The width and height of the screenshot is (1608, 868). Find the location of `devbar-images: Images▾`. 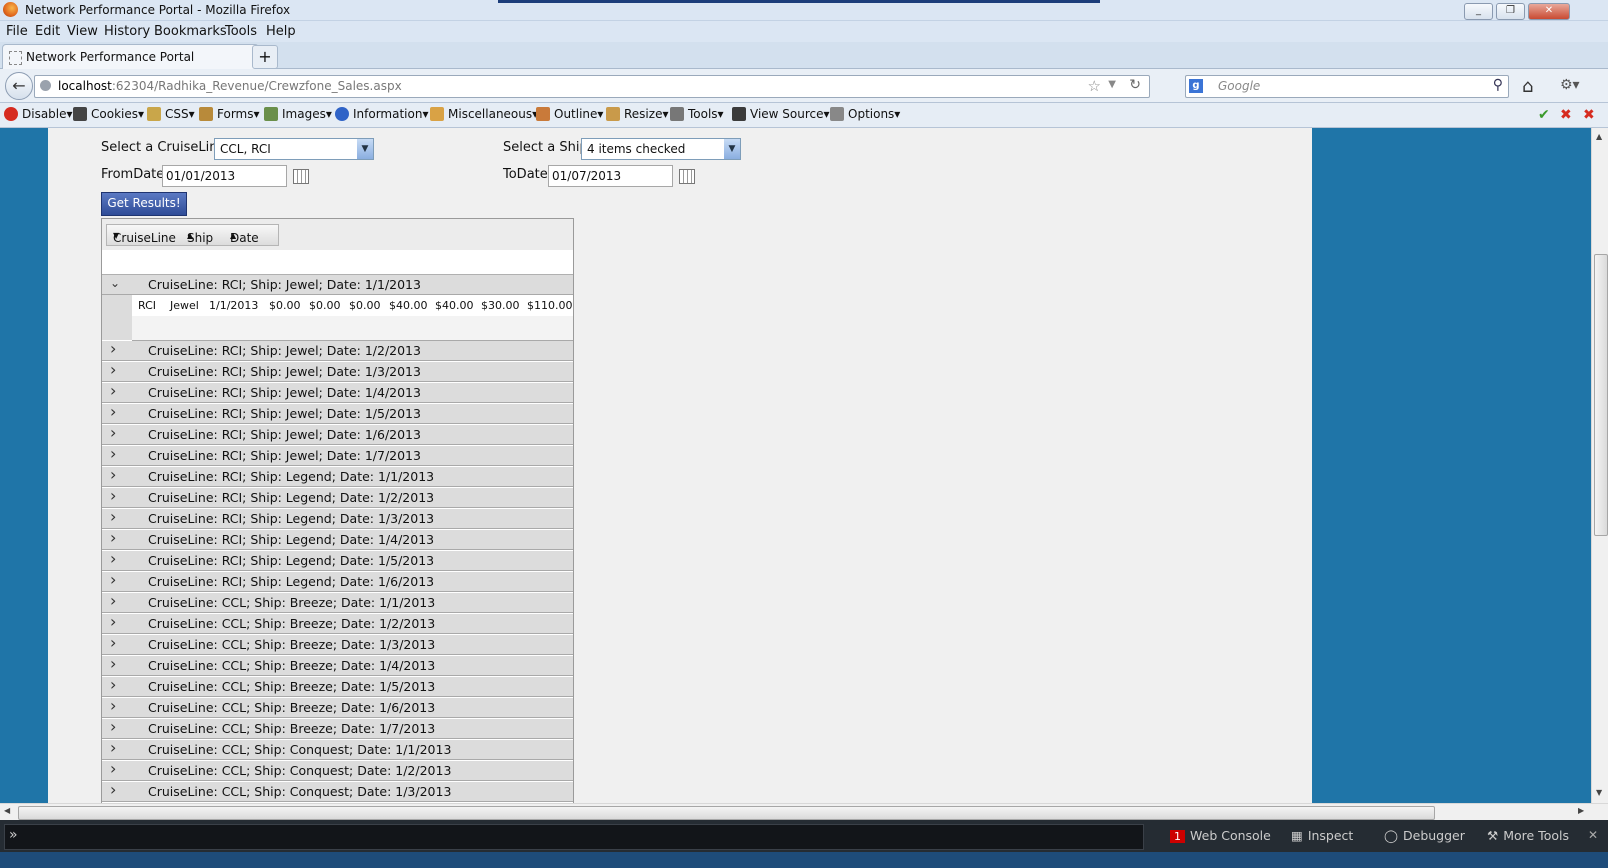

devbar-images: Images▾ is located at coordinates (298, 114).